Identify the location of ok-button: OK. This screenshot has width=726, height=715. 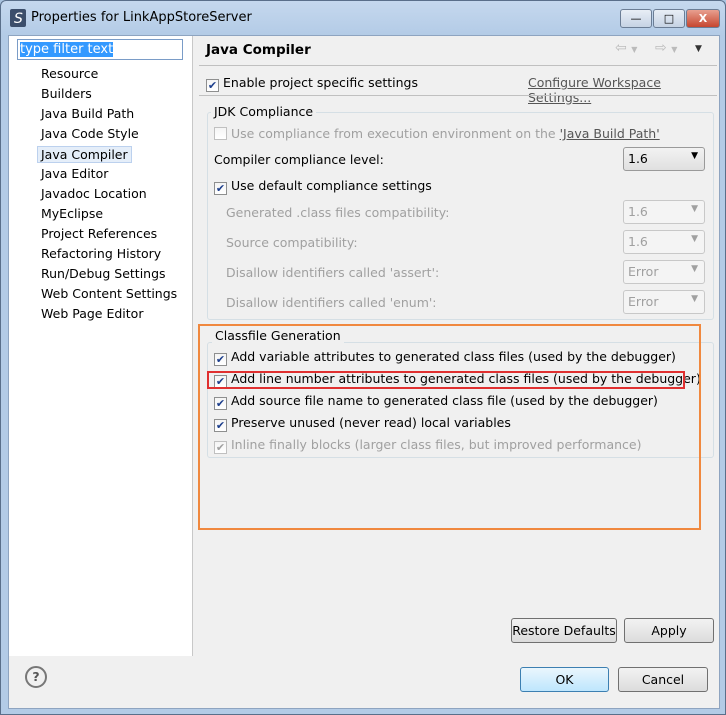
(564, 679).